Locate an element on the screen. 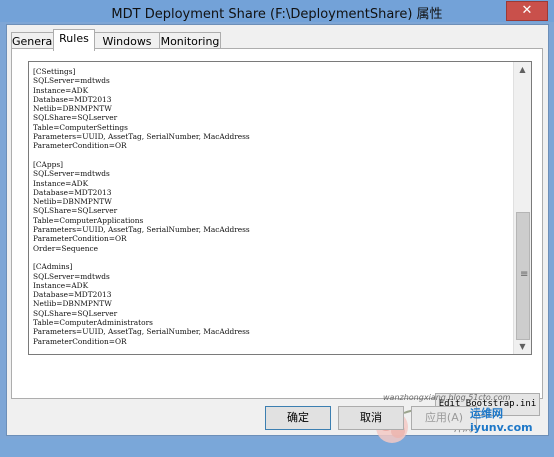  ok-button: 确定 is located at coordinates (298, 418).